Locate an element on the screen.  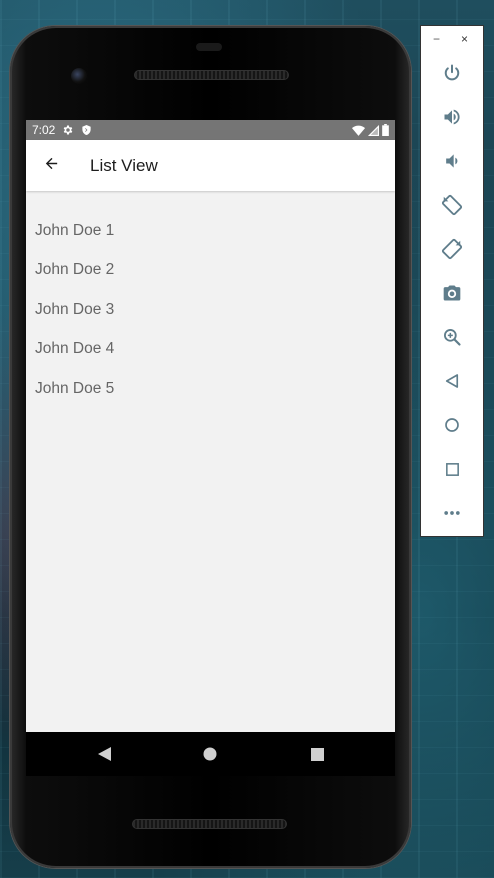
minimize-button: − is located at coordinates (436, 39).